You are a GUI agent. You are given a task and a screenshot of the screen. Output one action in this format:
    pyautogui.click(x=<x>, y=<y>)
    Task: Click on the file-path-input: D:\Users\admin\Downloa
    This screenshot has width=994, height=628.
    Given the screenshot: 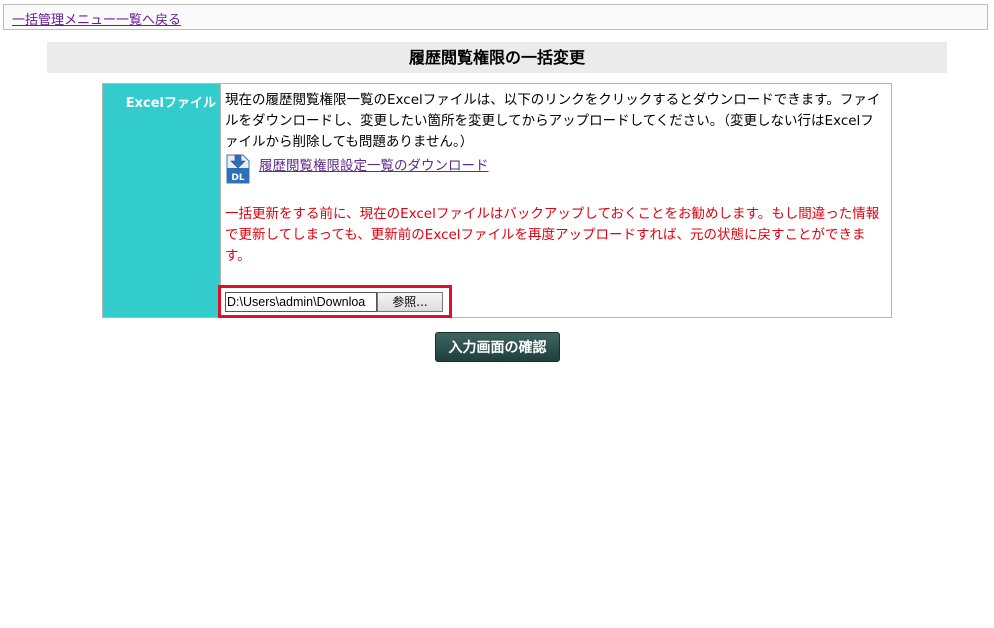 What is the action you would take?
    pyautogui.click(x=301, y=301)
    